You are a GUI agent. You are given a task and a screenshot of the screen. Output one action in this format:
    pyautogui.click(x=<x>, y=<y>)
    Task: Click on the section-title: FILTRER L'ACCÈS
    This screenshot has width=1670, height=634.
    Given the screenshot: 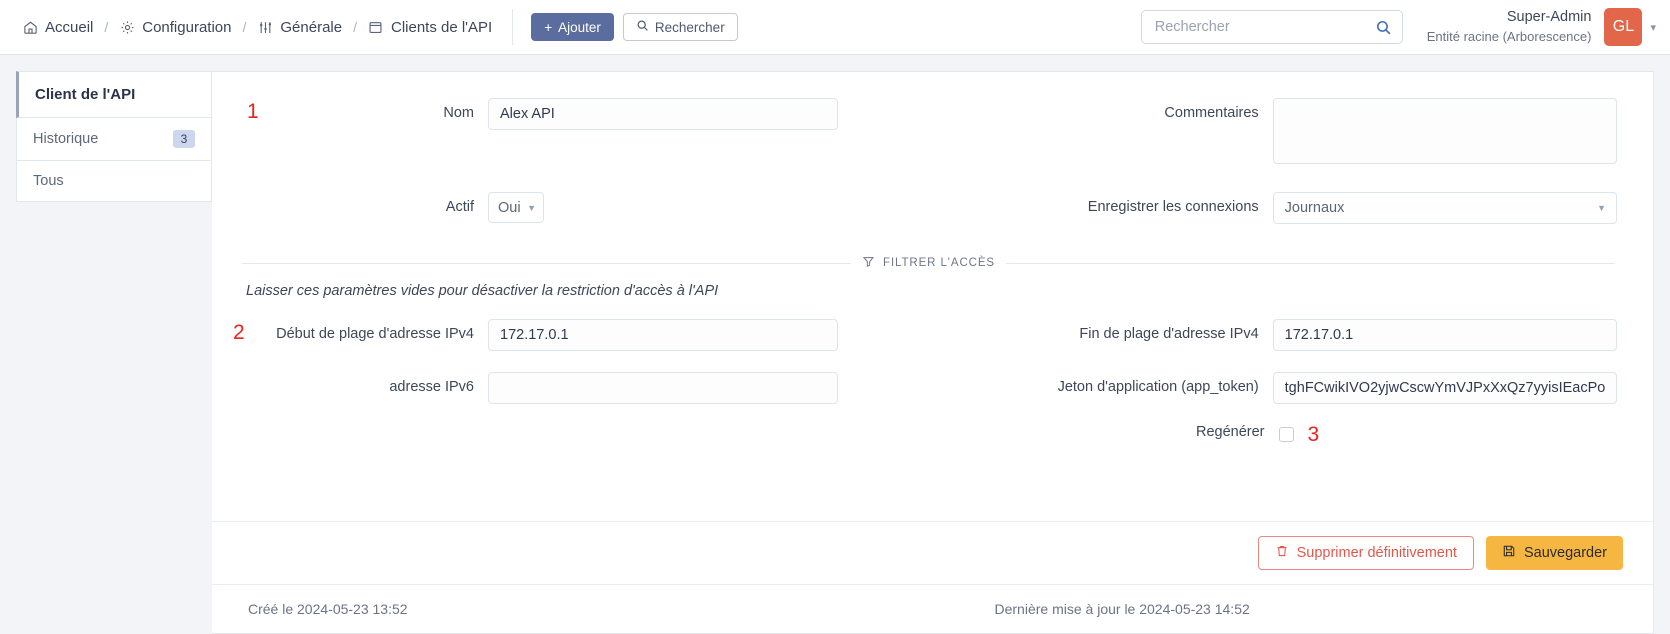 What is the action you would take?
    pyautogui.click(x=928, y=263)
    